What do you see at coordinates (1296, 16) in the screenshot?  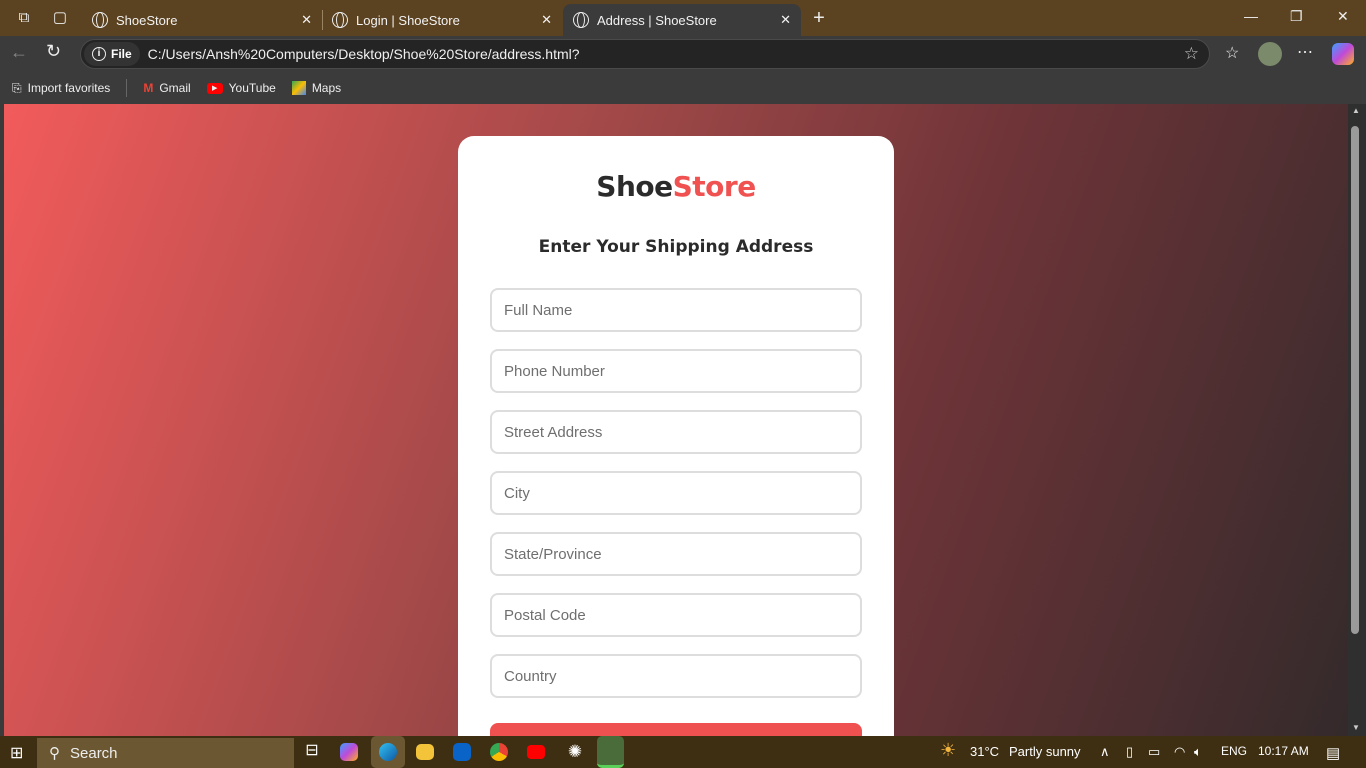 I see `restore-icon: ❐` at bounding box center [1296, 16].